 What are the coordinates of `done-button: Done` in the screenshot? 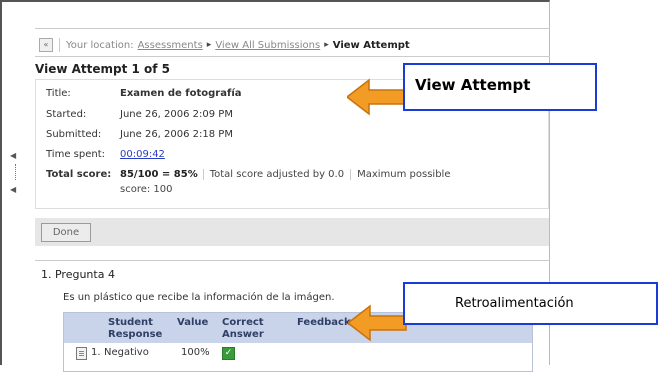 It's located at (66, 232).